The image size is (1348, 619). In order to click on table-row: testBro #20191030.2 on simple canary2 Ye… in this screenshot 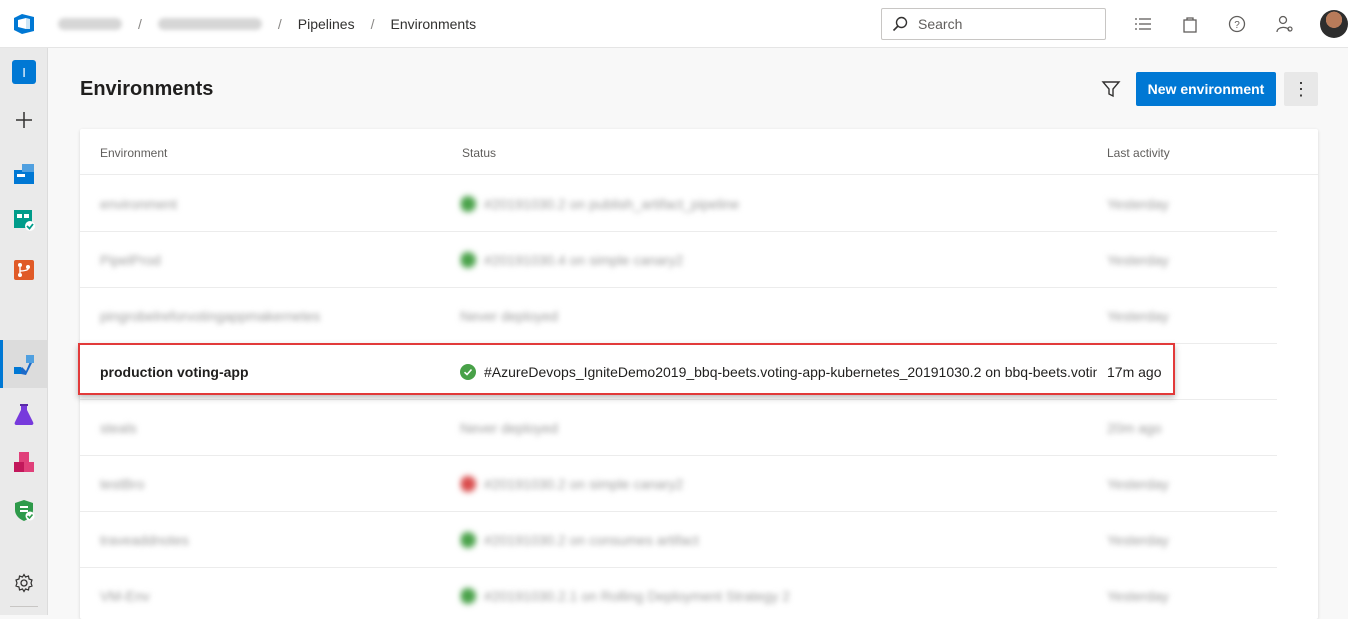, I will do `click(699, 484)`.